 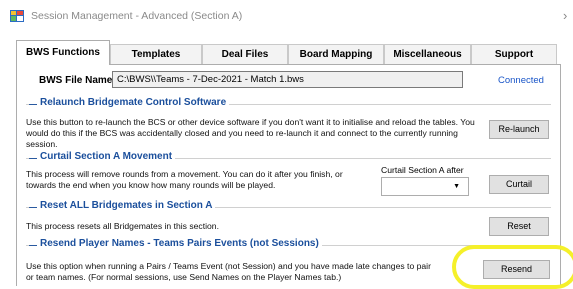 What do you see at coordinates (519, 184) in the screenshot?
I see `curtail-button: Curtail` at bounding box center [519, 184].